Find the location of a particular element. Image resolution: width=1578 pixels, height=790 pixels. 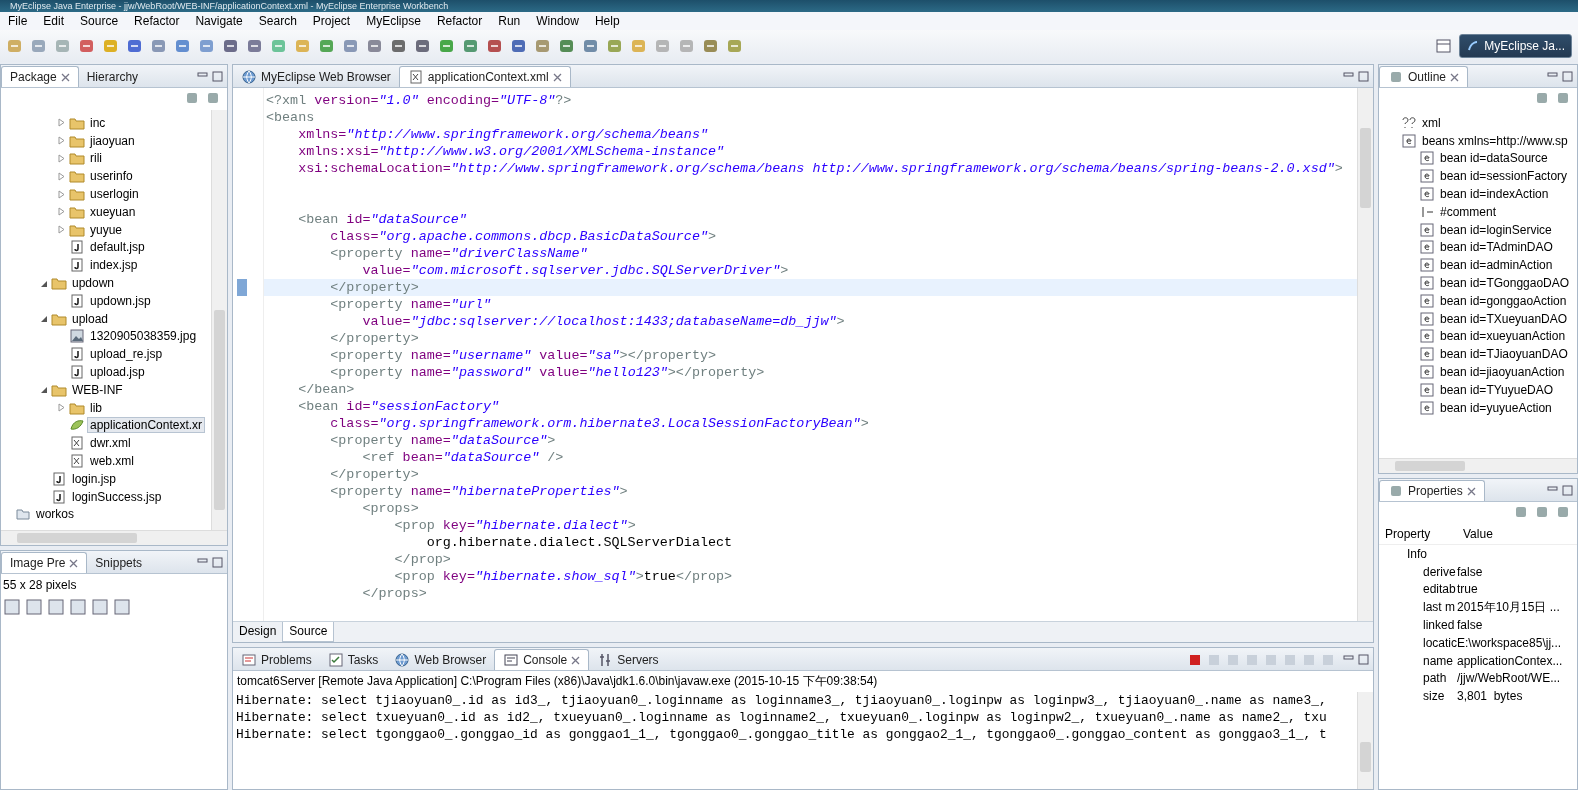

tree-item: bean id=TYuyueDAO is located at coordinates (1497, 389).